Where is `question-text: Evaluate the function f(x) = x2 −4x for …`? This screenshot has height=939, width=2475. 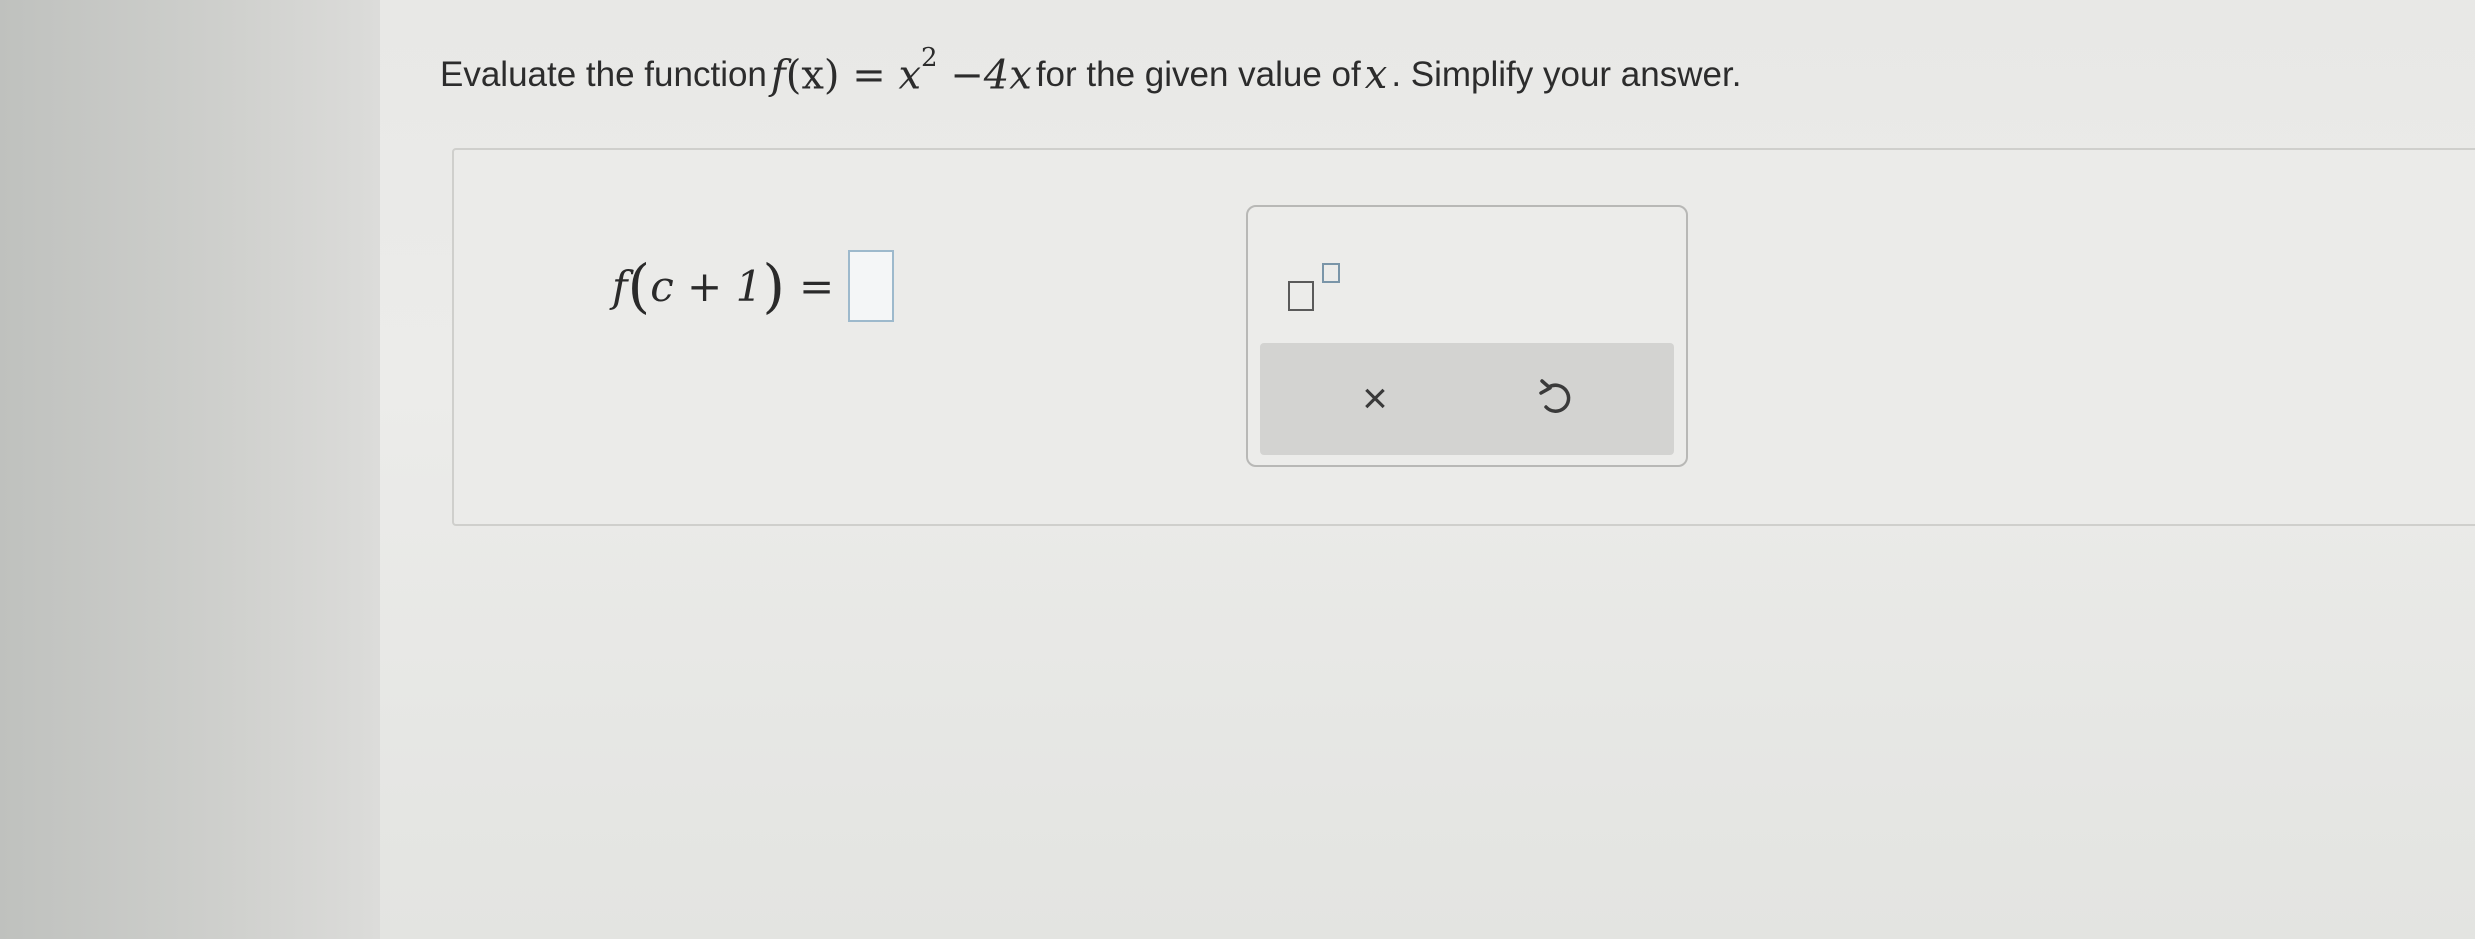
question-text: Evaluate the function f(x) = x2 −4x for … is located at coordinates (1090, 75).